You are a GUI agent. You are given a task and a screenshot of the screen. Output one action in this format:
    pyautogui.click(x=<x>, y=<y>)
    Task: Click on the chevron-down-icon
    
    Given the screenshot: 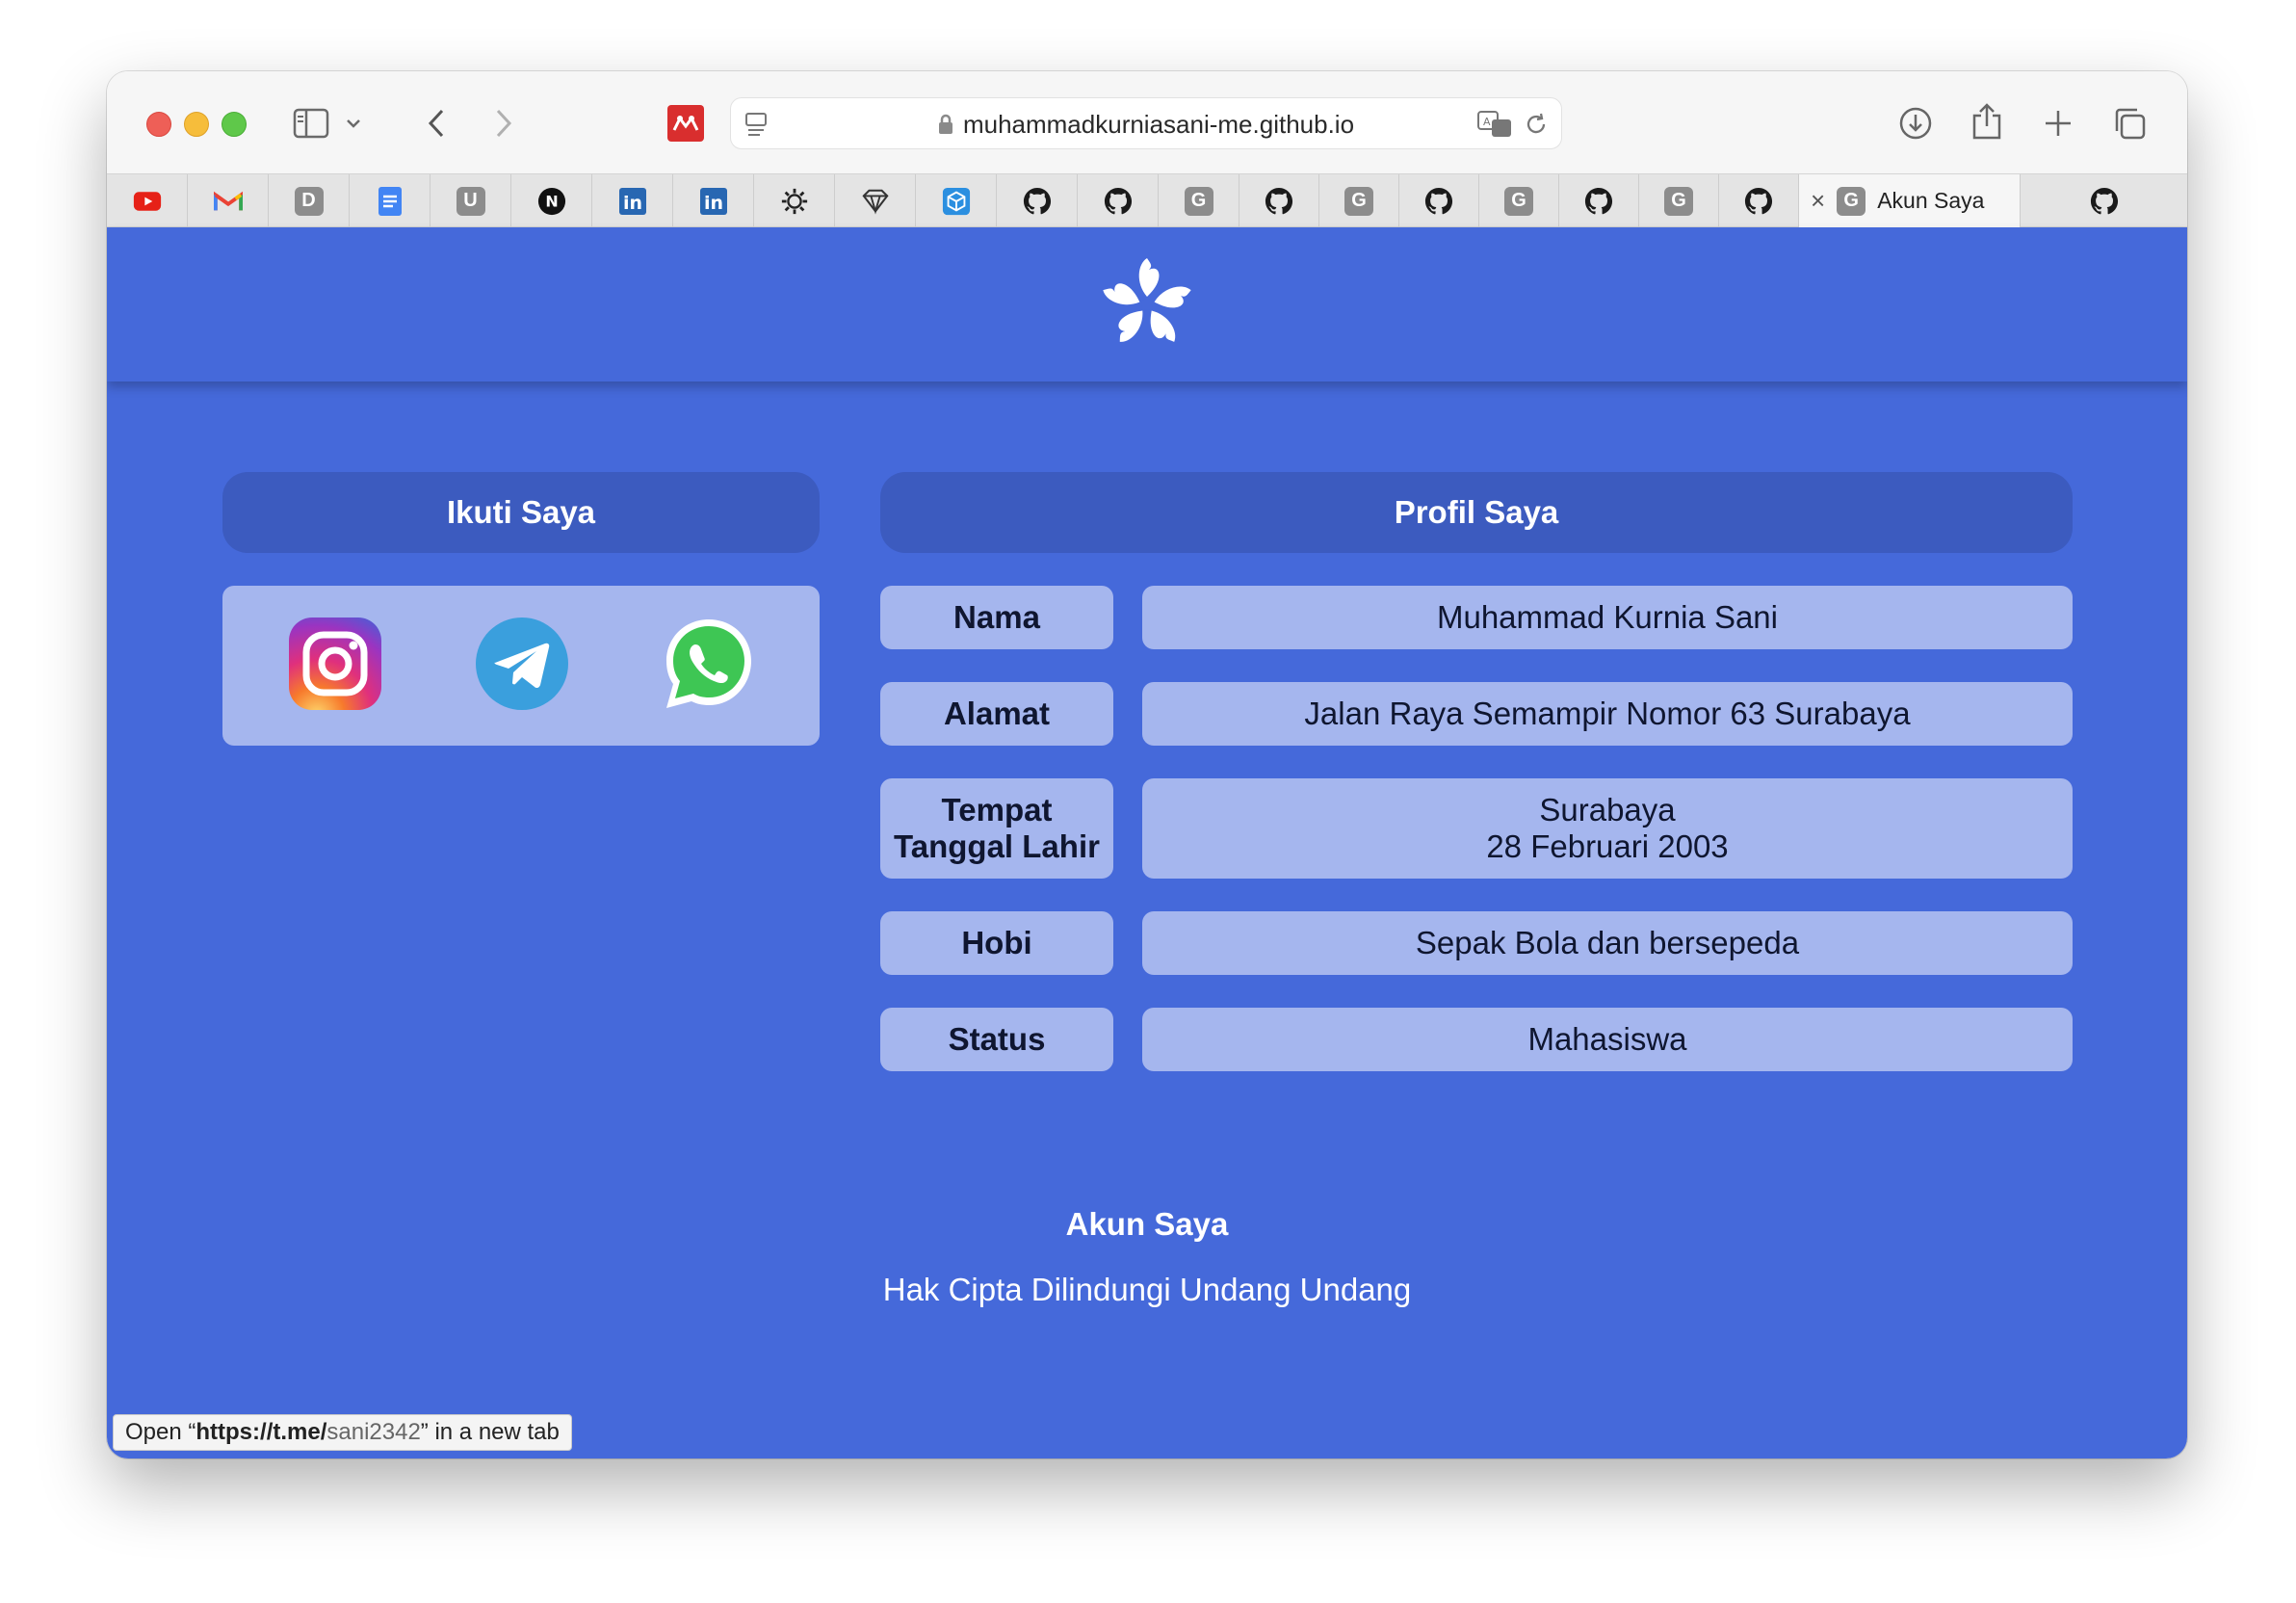 What is the action you would take?
    pyautogui.click(x=353, y=123)
    